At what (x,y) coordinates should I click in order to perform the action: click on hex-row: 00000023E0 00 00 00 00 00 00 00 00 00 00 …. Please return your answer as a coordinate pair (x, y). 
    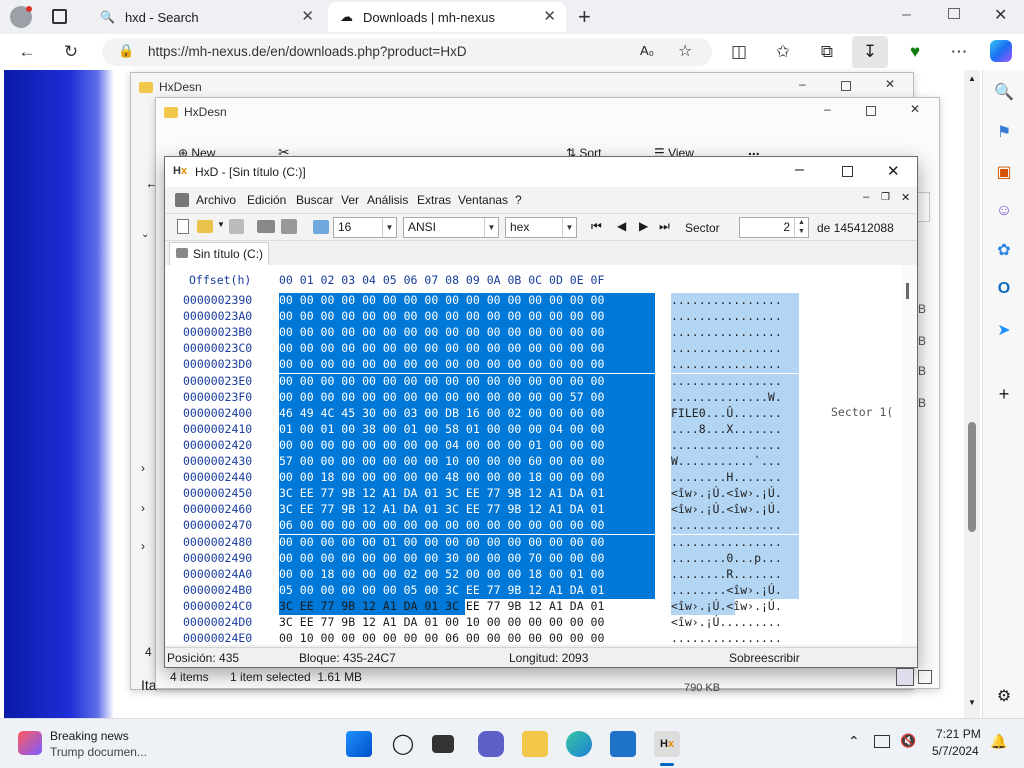
    Looking at the image, I should click on (541, 381).